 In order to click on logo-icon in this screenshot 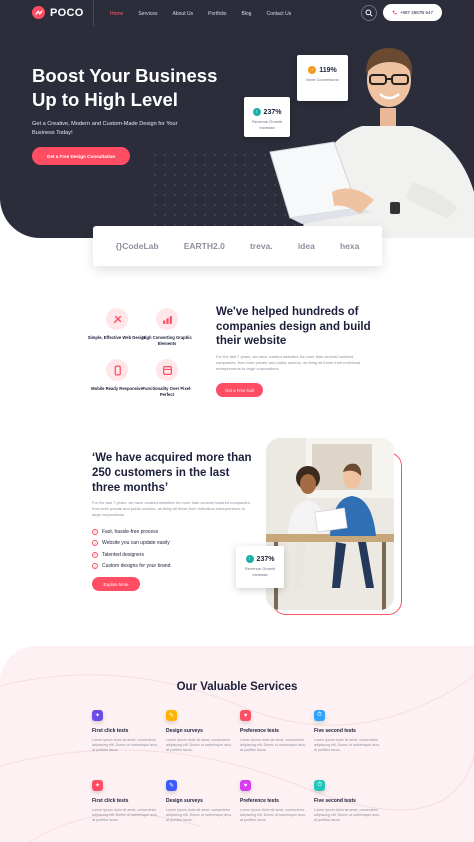, I will do `click(38, 12)`.